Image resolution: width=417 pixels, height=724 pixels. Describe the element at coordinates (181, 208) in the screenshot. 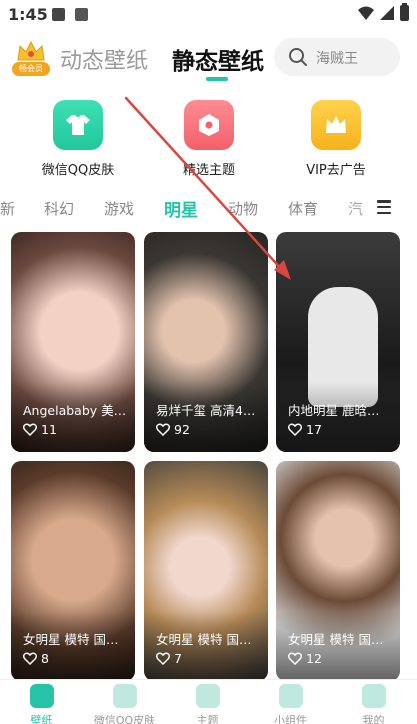

I see `category-tab-stars: 明星` at that location.